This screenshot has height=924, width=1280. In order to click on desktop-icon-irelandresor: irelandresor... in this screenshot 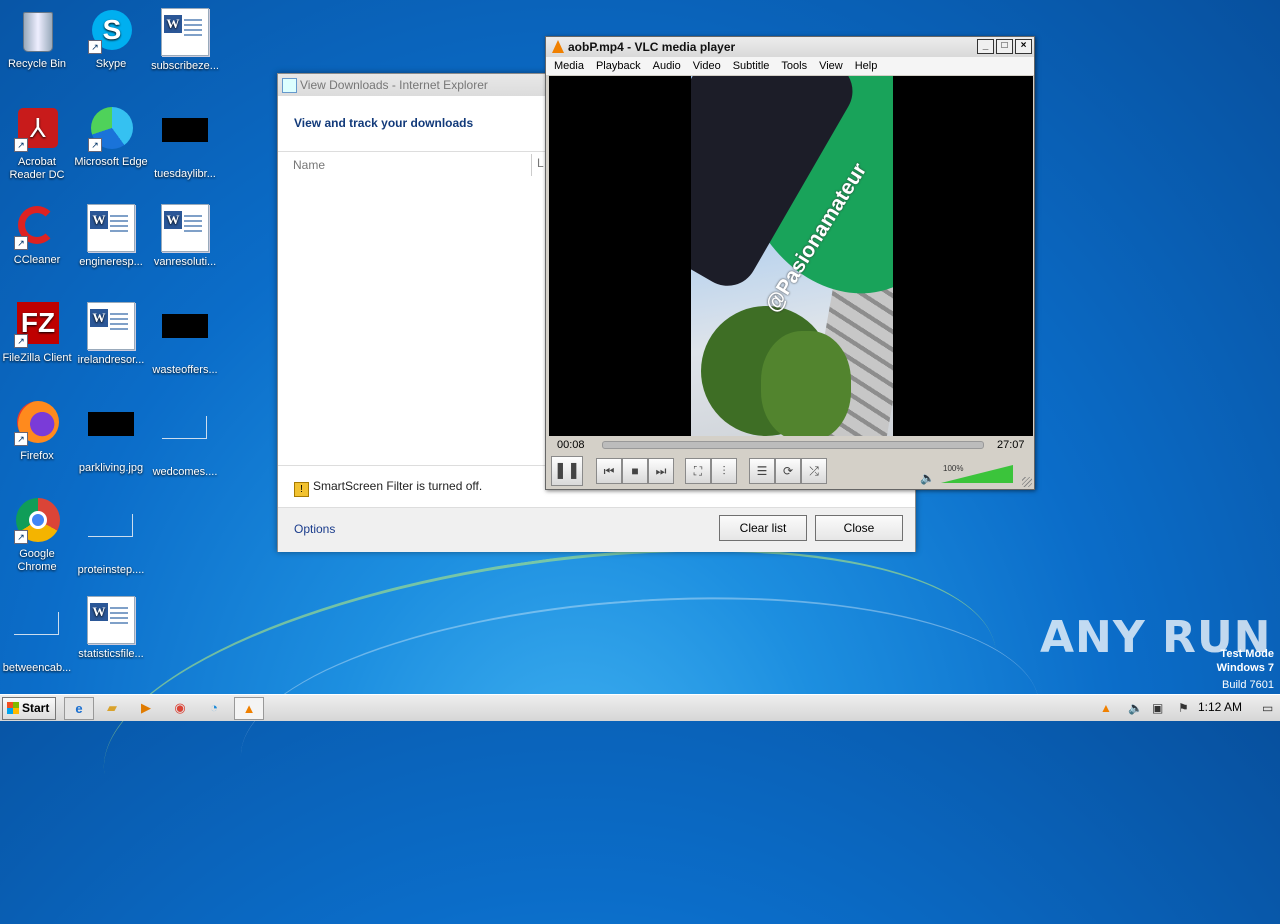, I will do `click(111, 334)`.